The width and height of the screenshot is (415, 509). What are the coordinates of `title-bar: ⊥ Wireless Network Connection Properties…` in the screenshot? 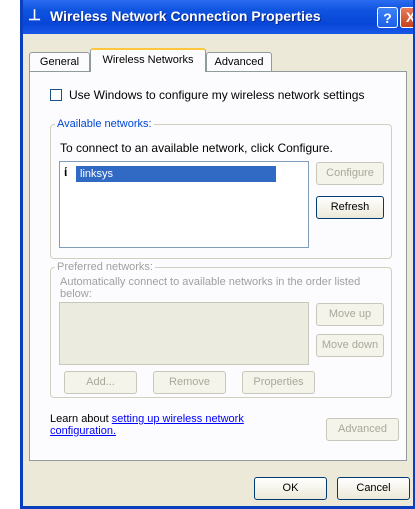 It's located at (218, 17).